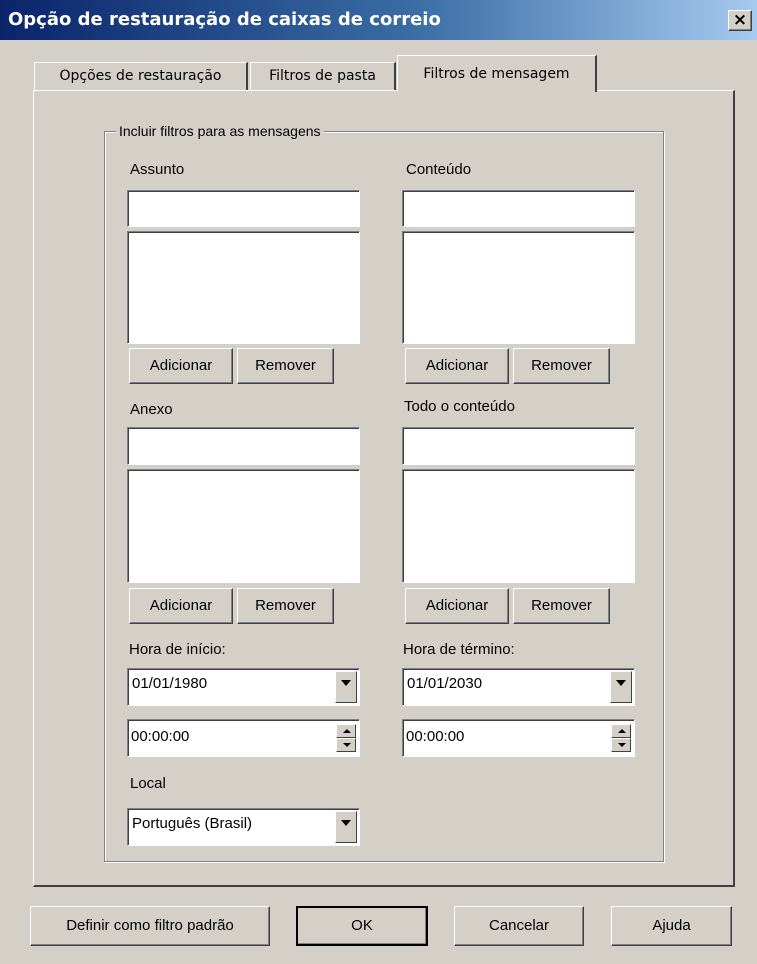 The height and width of the screenshot is (964, 757). What do you see at coordinates (285, 606) in the screenshot?
I see `attachment-remove-button: Remover` at bounding box center [285, 606].